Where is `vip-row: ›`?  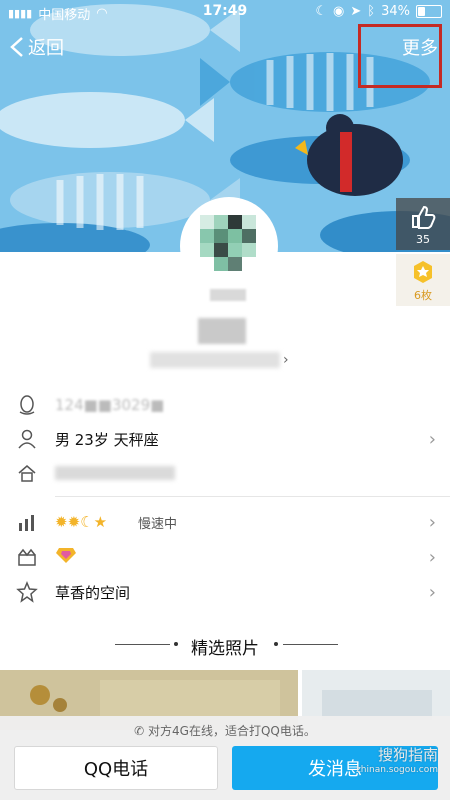
vip-row: › is located at coordinates (225, 557).